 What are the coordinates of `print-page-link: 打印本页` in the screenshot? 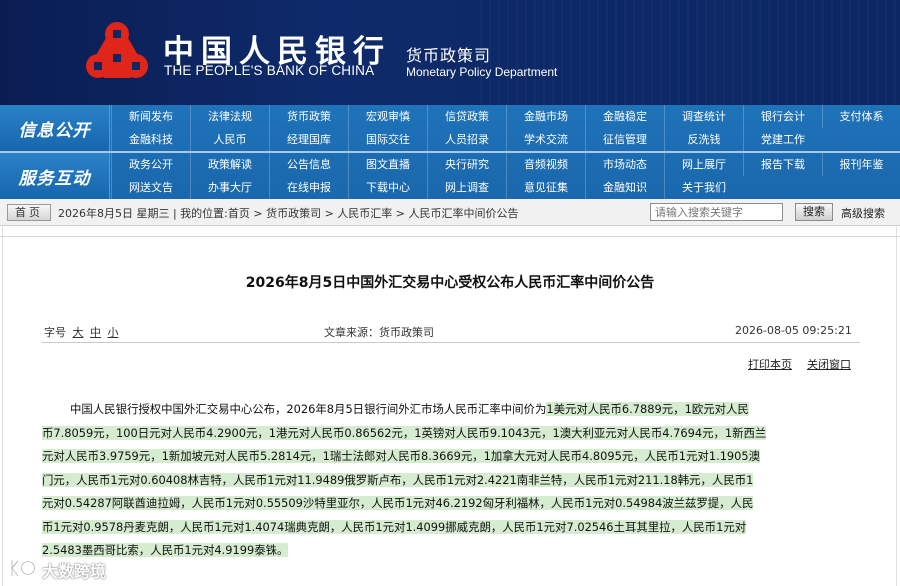 It's located at (770, 364).